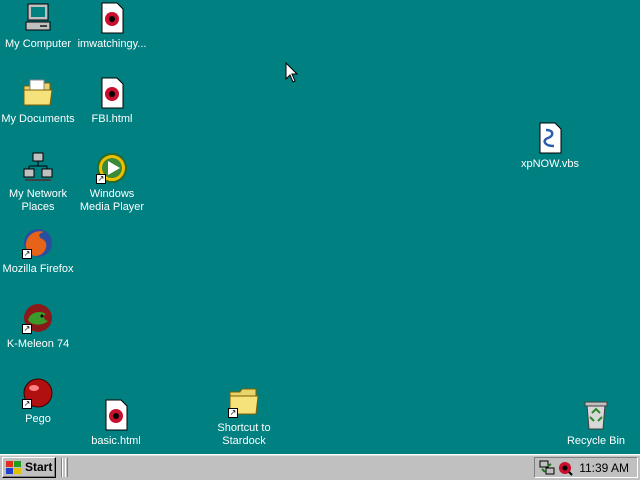 Image resolution: width=640 pixels, height=480 pixels. What do you see at coordinates (550, 138) in the screenshot?
I see `script-file-icon` at bounding box center [550, 138].